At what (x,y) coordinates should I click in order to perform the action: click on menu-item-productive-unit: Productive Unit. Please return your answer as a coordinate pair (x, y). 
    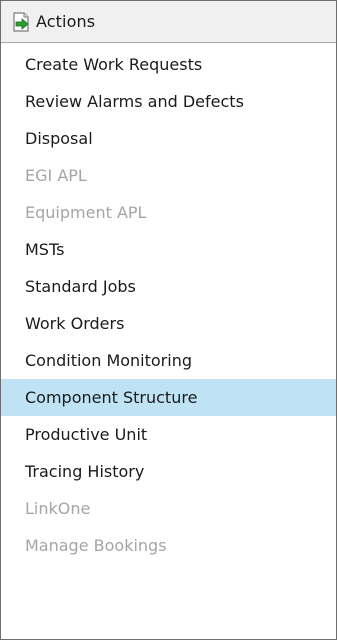
    Looking at the image, I should click on (168, 434).